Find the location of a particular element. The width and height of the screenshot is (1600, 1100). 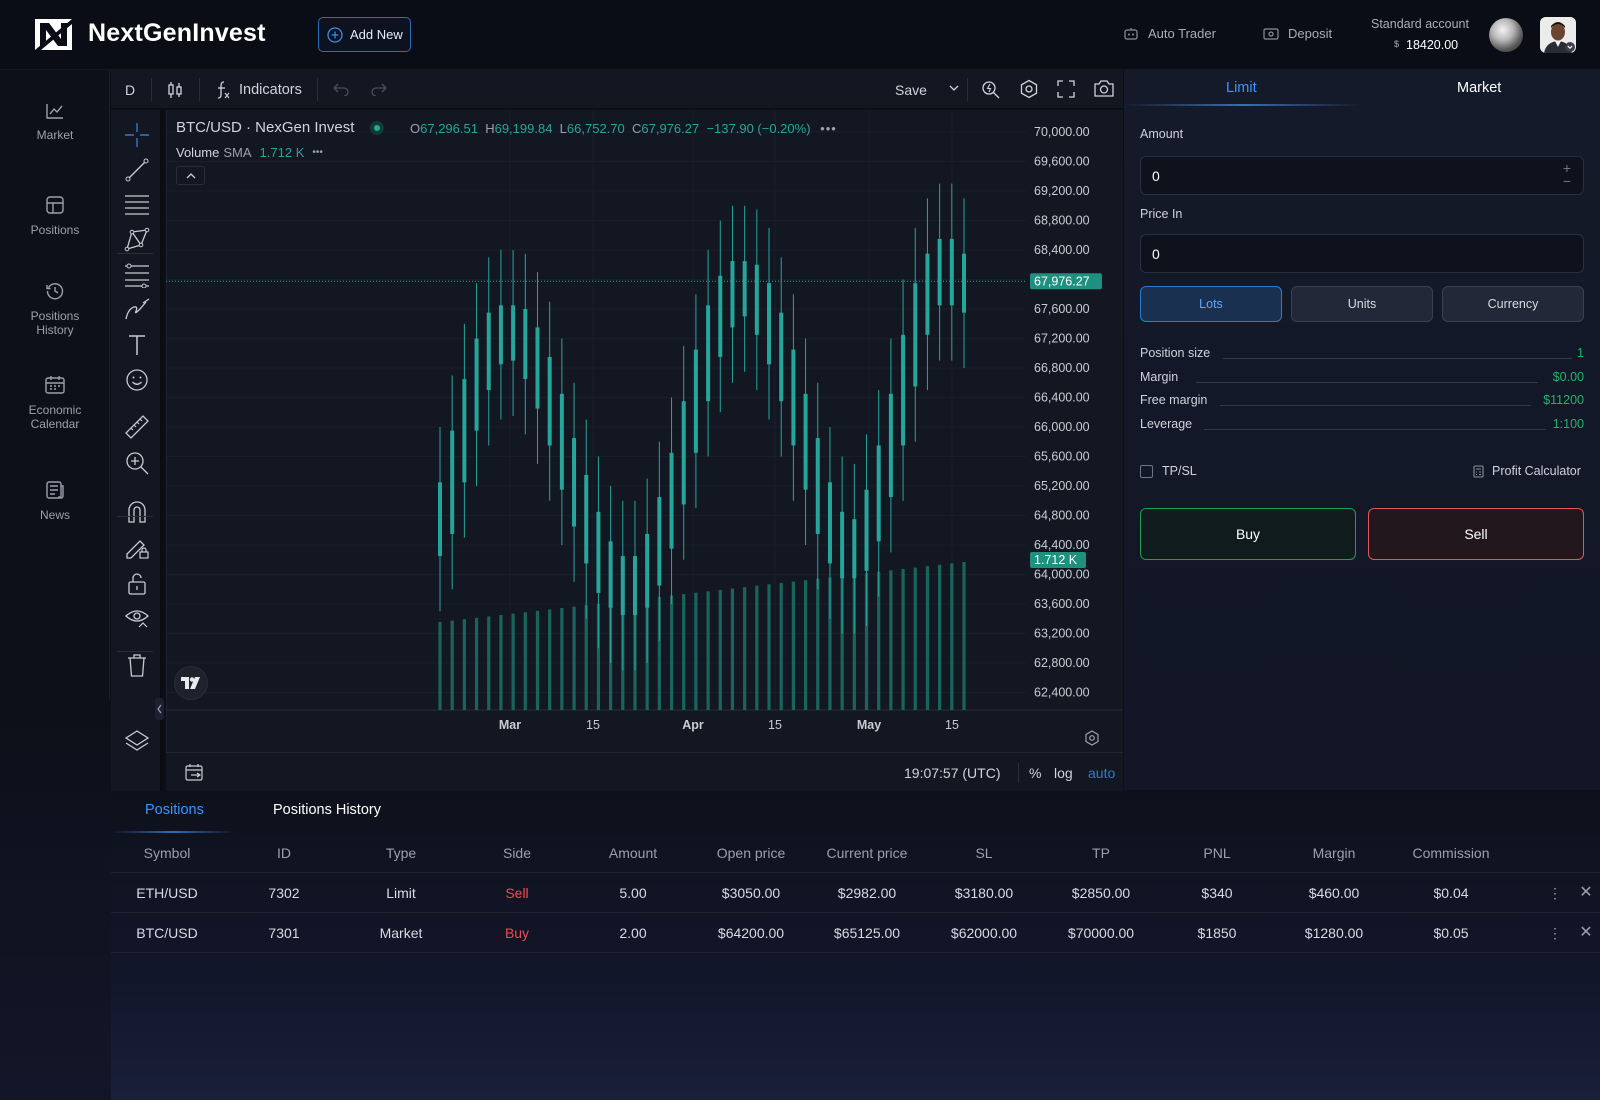

cell-symbol: BTC/USD is located at coordinates (167, 933).